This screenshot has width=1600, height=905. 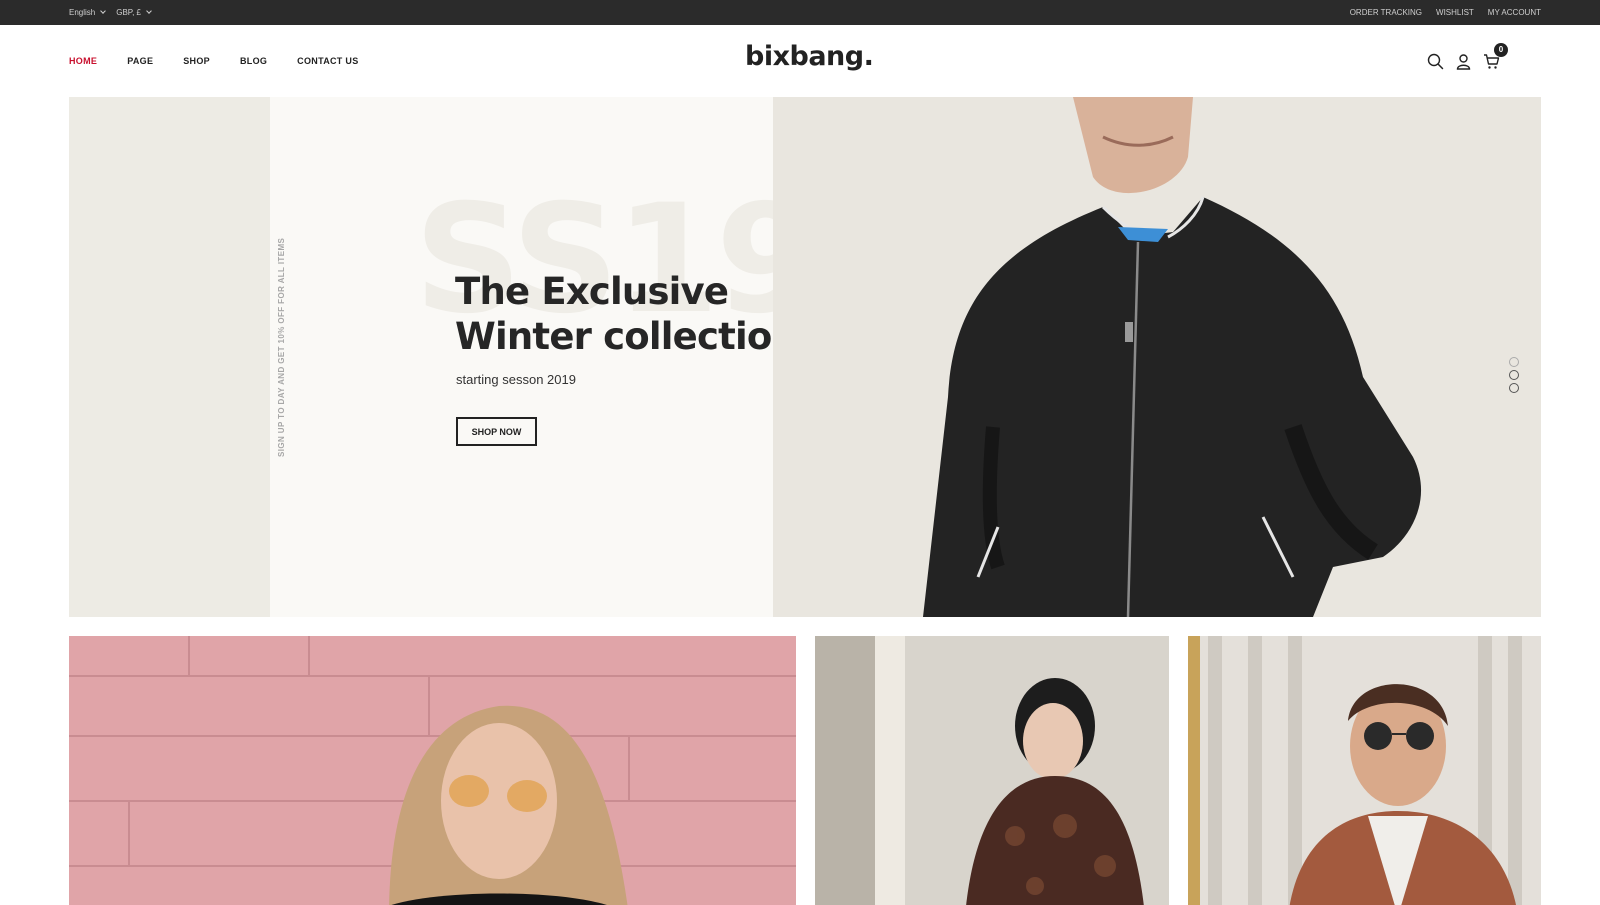 I want to click on my-account-link: MY ACCOUNT, so click(x=1514, y=12).